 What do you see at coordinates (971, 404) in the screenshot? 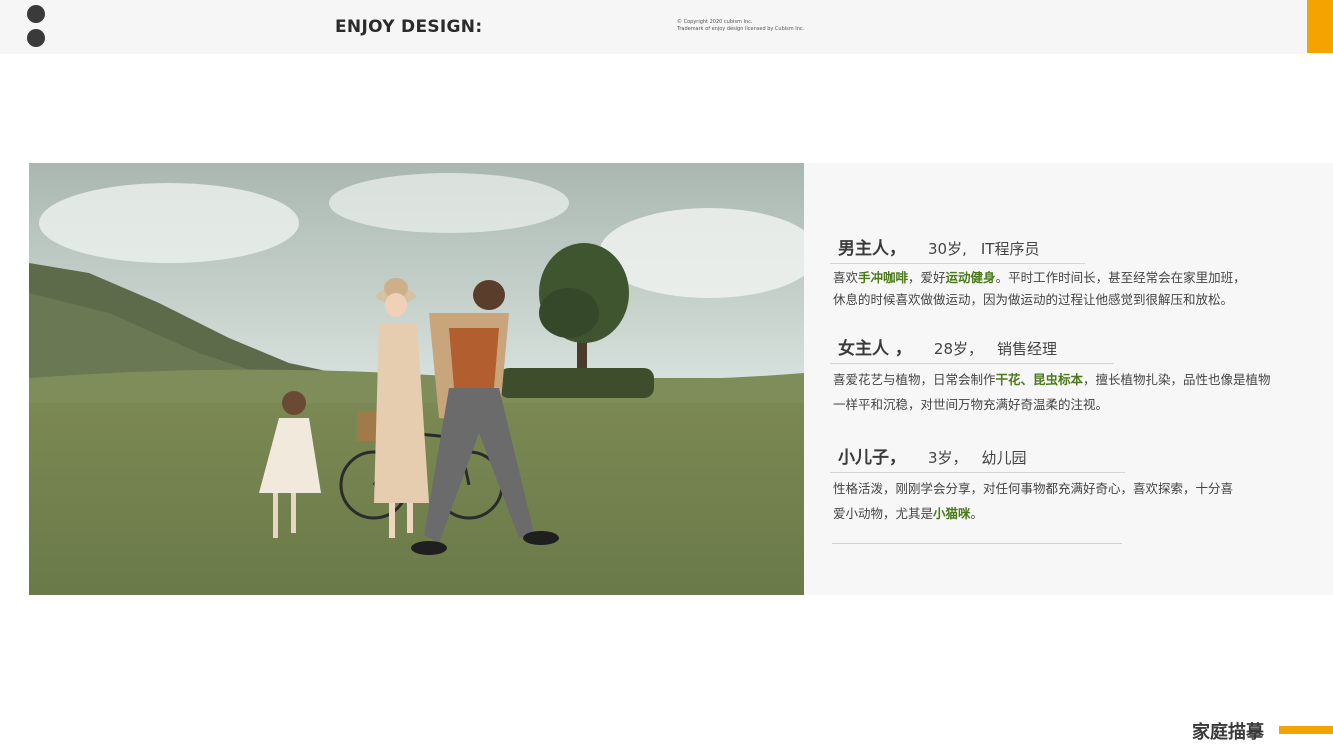
I see `description-line: 一样平和沉稳，对世间万物充满好奇温柔的注视。` at bounding box center [971, 404].